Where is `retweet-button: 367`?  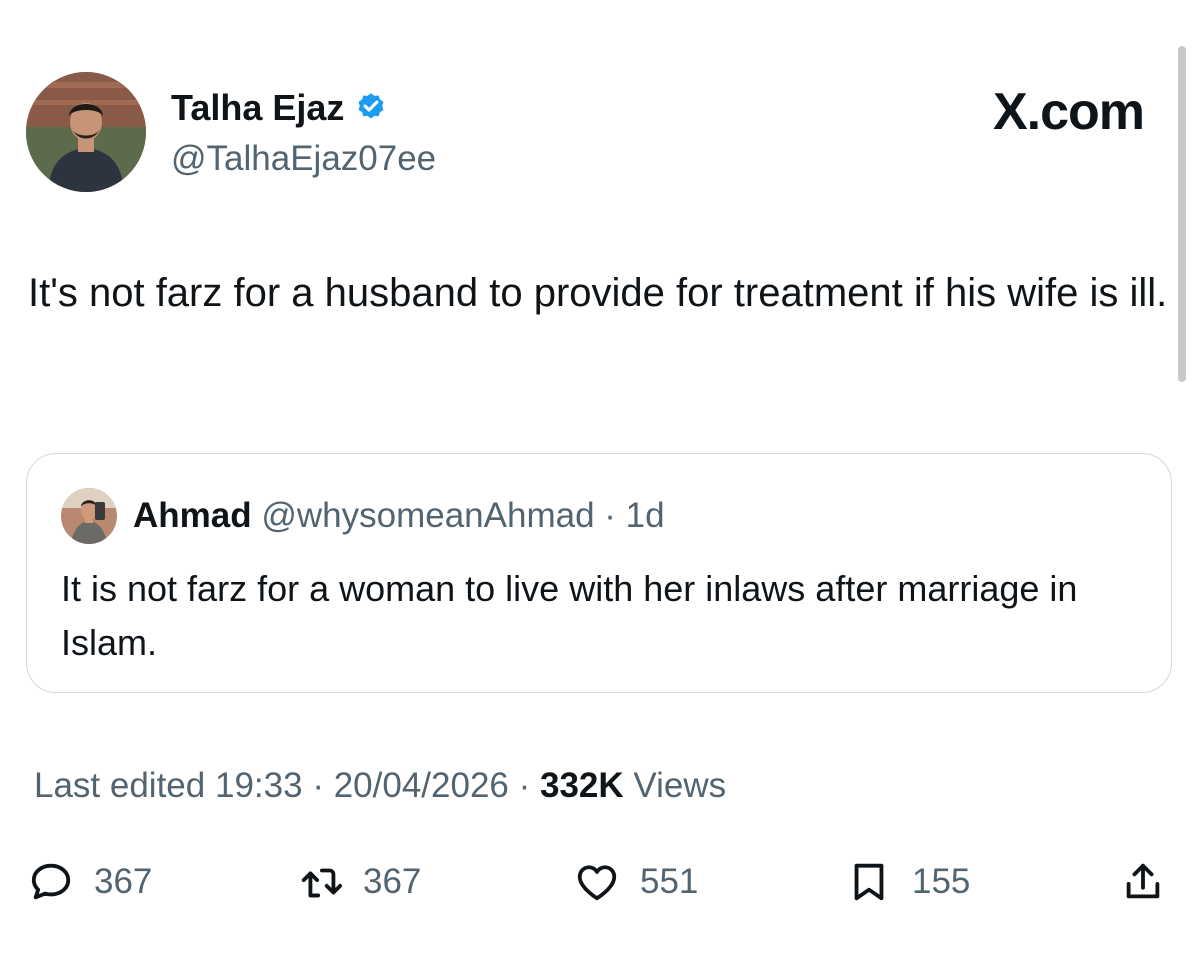 retweet-button: 367 is located at coordinates (359, 882).